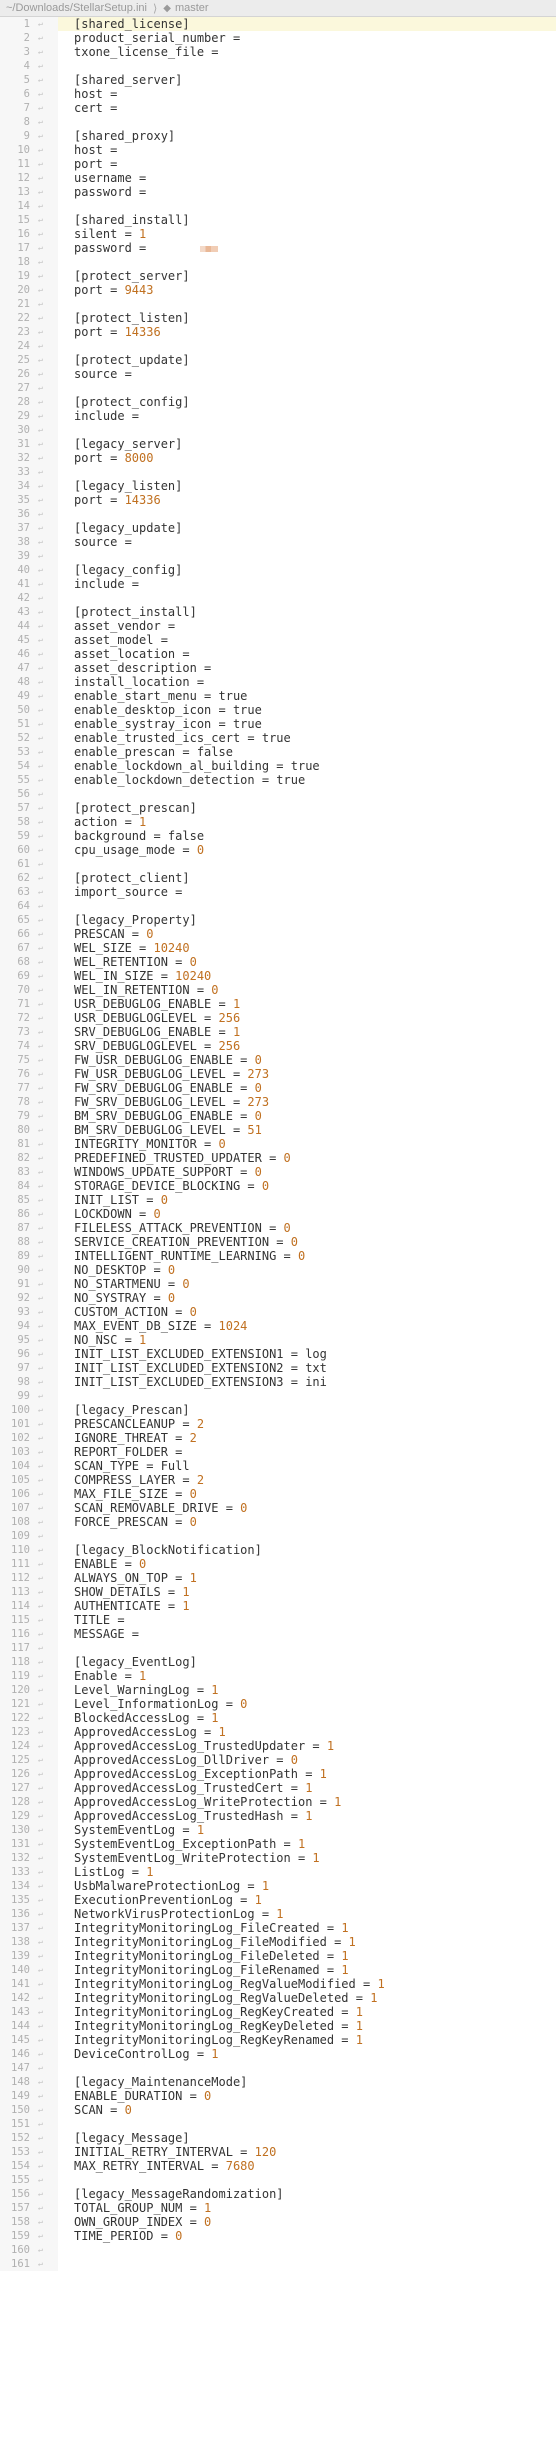 This screenshot has width=556, height=2443. I want to click on code-line: 55 ↵ enable_lockdown_detection = true, so click(278, 780).